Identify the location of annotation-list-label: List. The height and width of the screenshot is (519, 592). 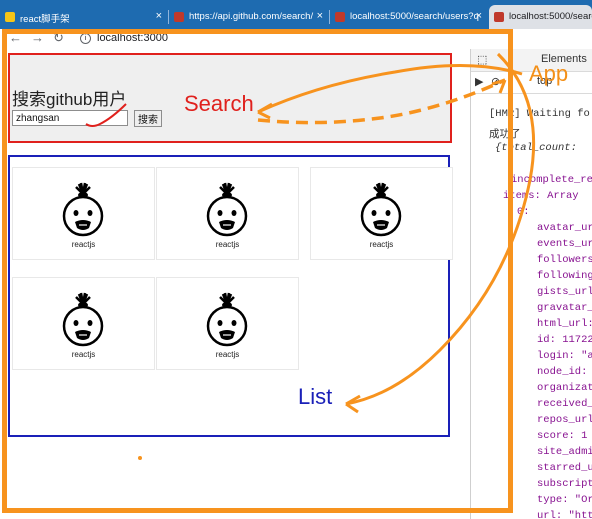
(315, 396).